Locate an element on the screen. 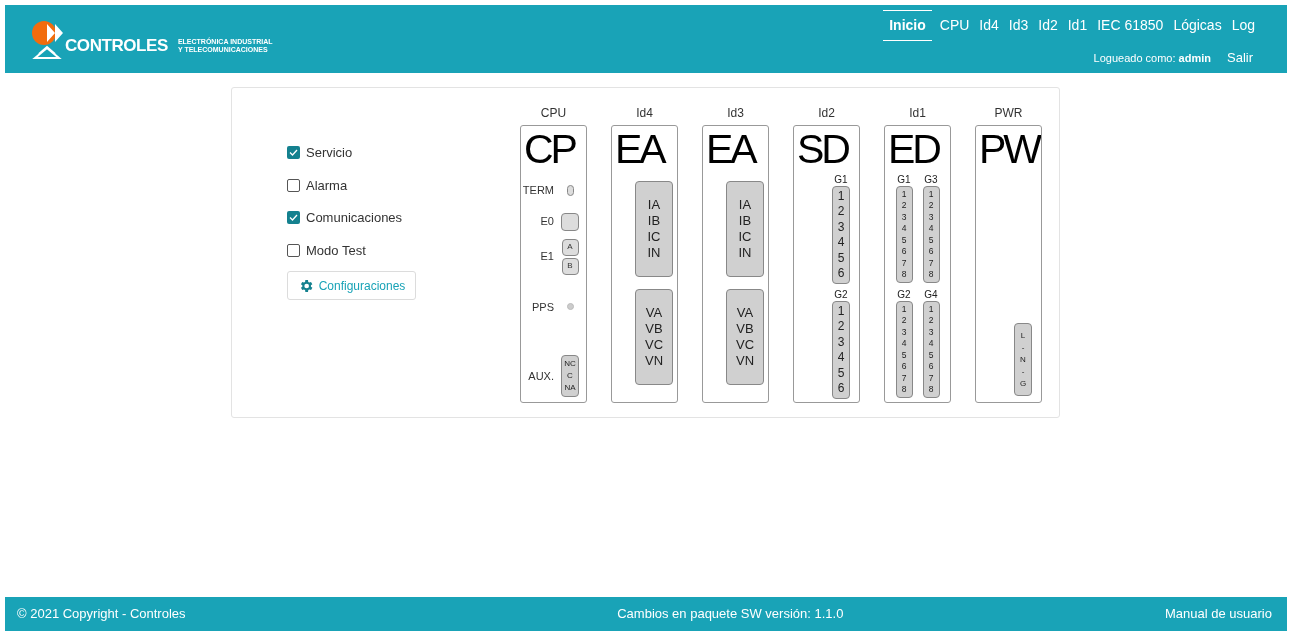 This screenshot has height=631, width=1290. nav-tab: Log is located at coordinates (1243, 26).